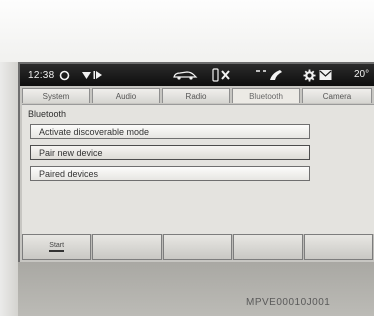 Image resolution: width=374 pixels, height=316 pixels. What do you see at coordinates (269, 75) in the screenshot?
I see `phone-handset-icon` at bounding box center [269, 75].